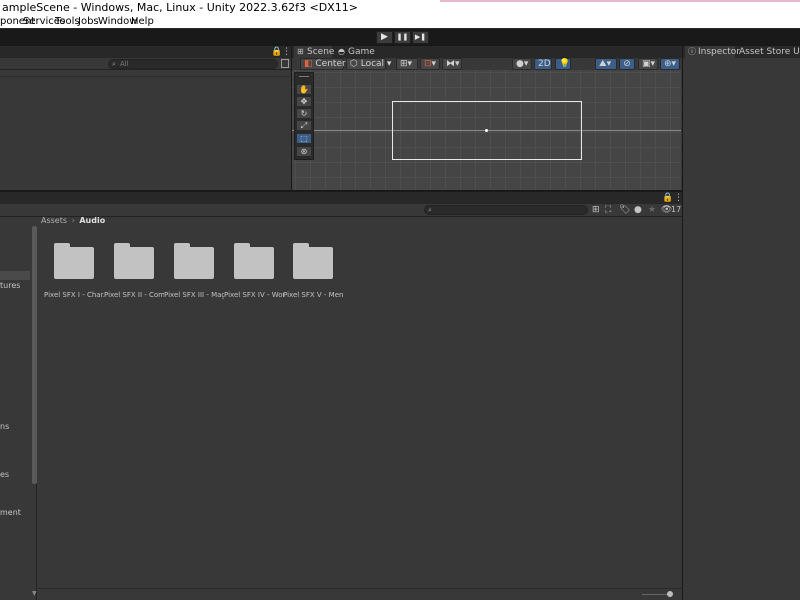 This screenshot has width=800, height=600. I want to click on folder-tree-scrollbar, so click(34, 355).